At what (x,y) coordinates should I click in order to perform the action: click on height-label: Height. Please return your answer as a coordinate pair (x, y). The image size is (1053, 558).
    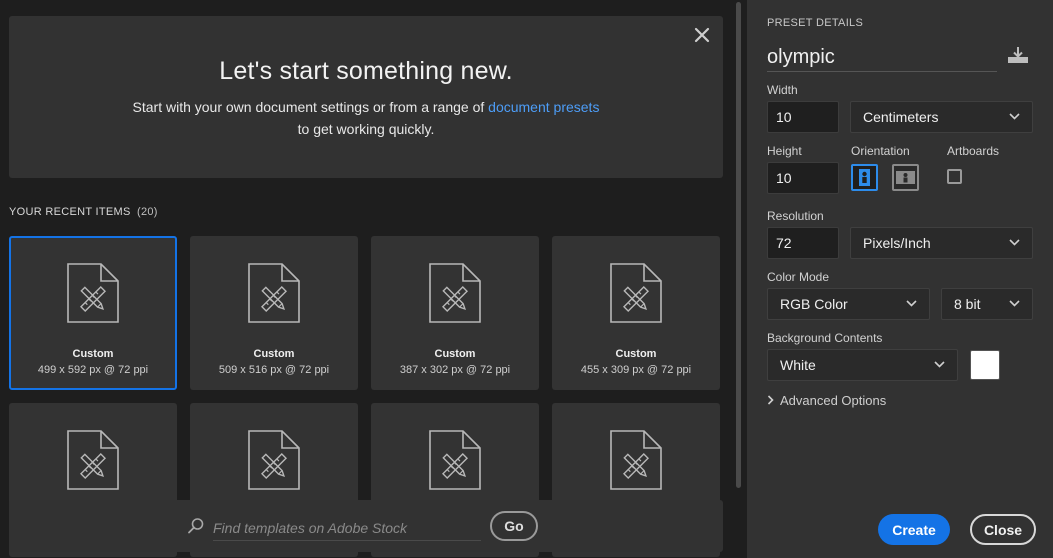
    Looking at the image, I should click on (784, 151).